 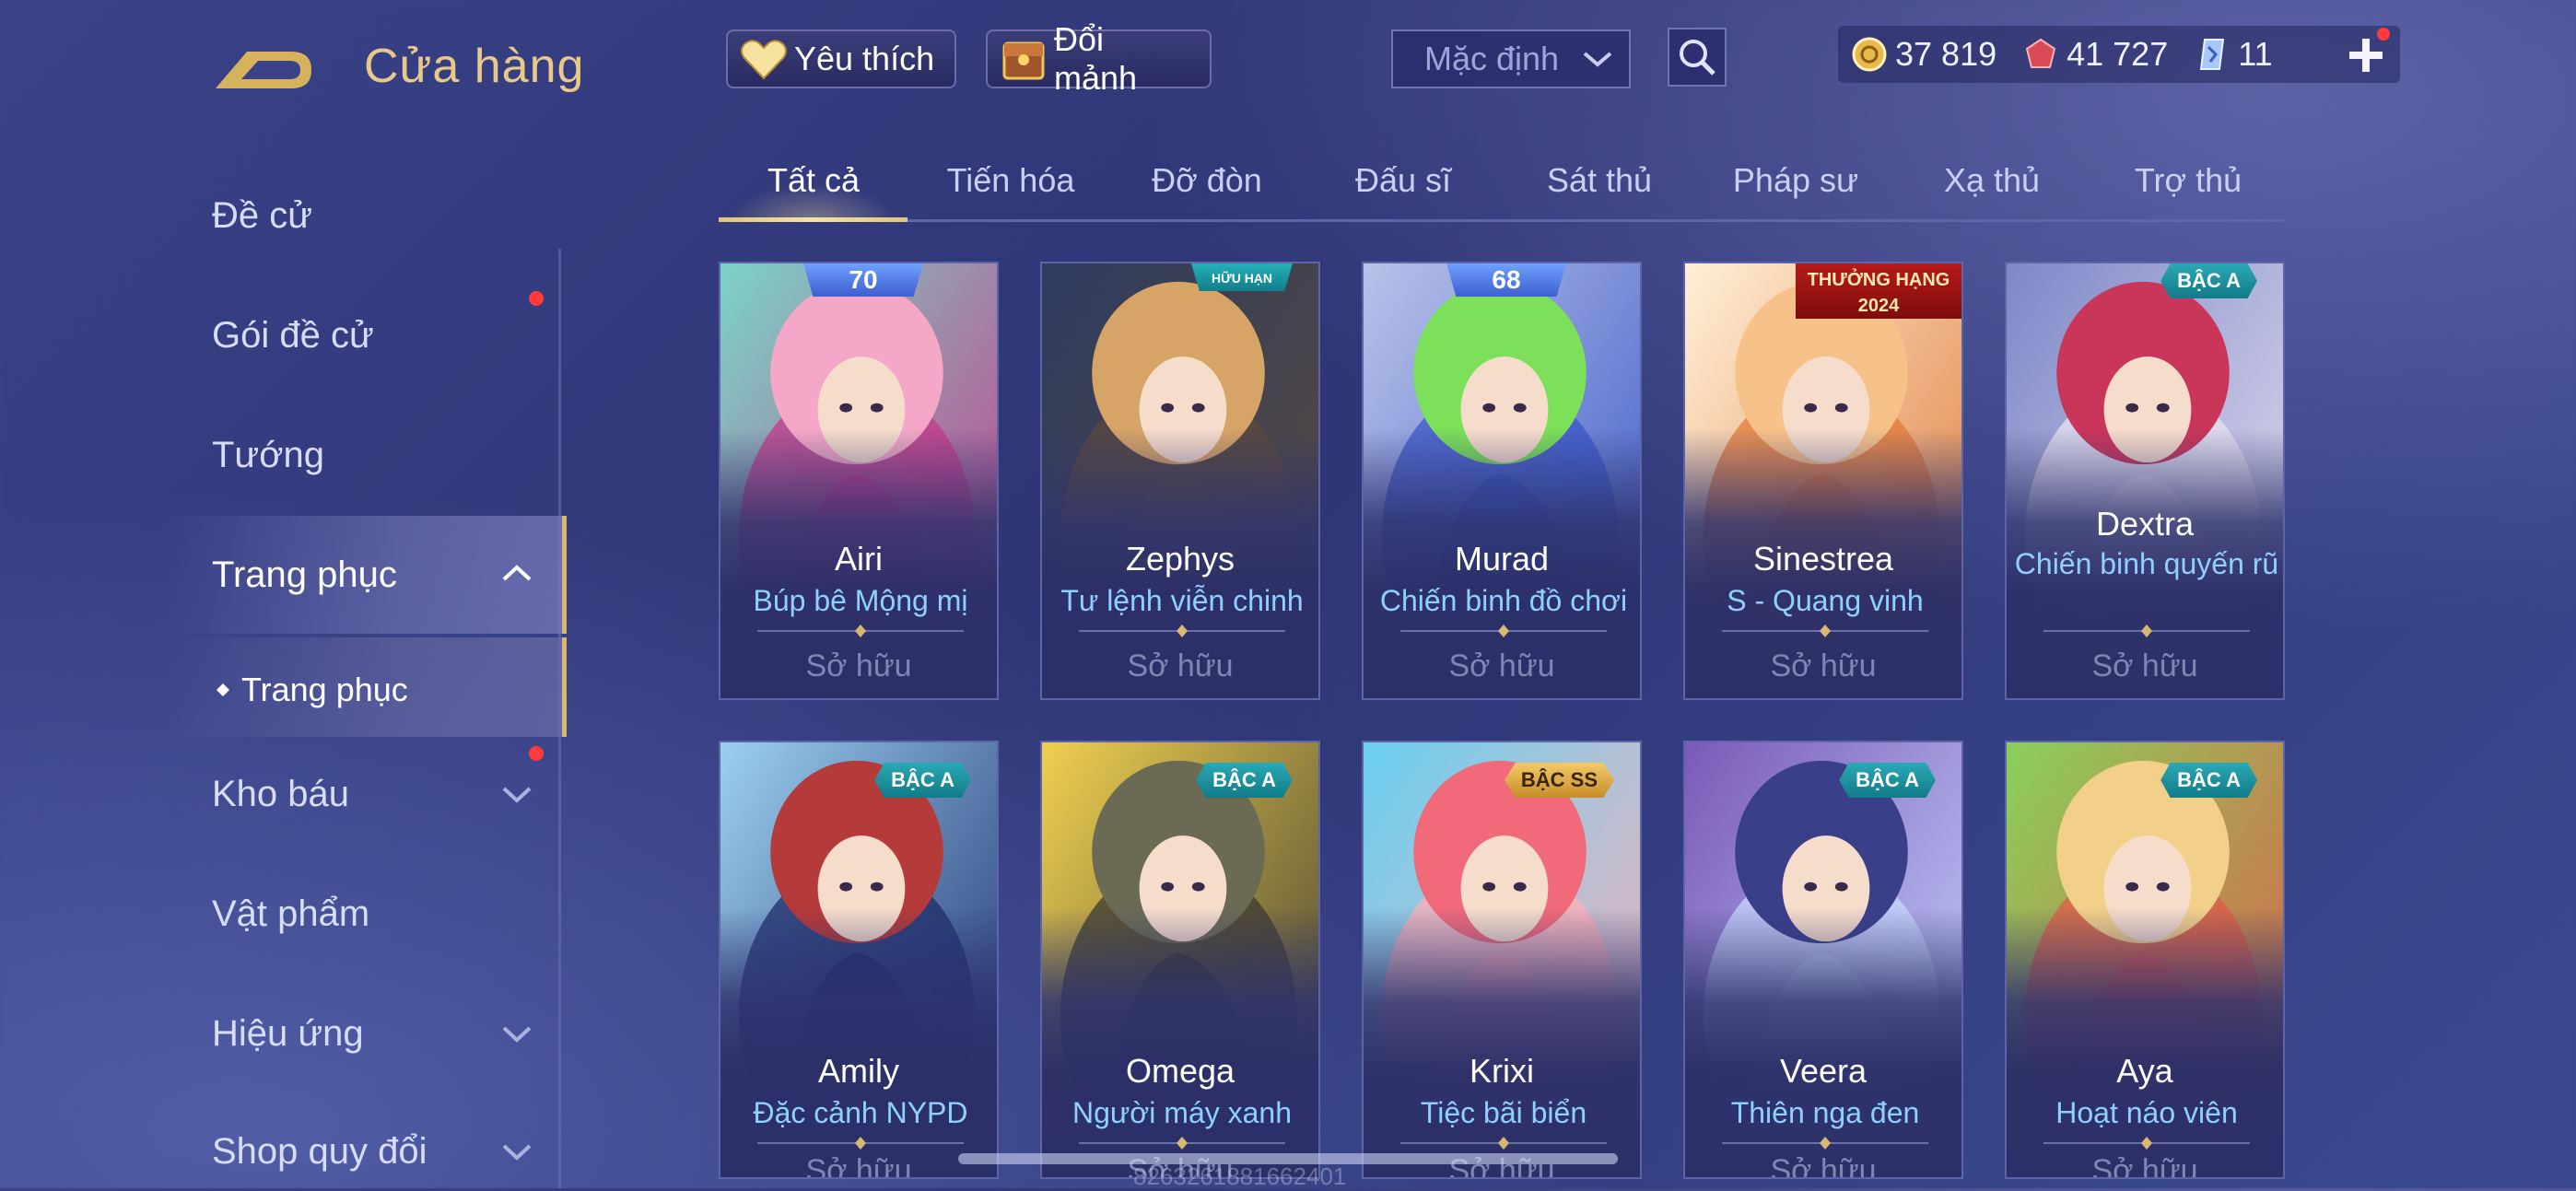 What do you see at coordinates (2144, 1071) in the screenshot?
I see `hero-name: Aya` at bounding box center [2144, 1071].